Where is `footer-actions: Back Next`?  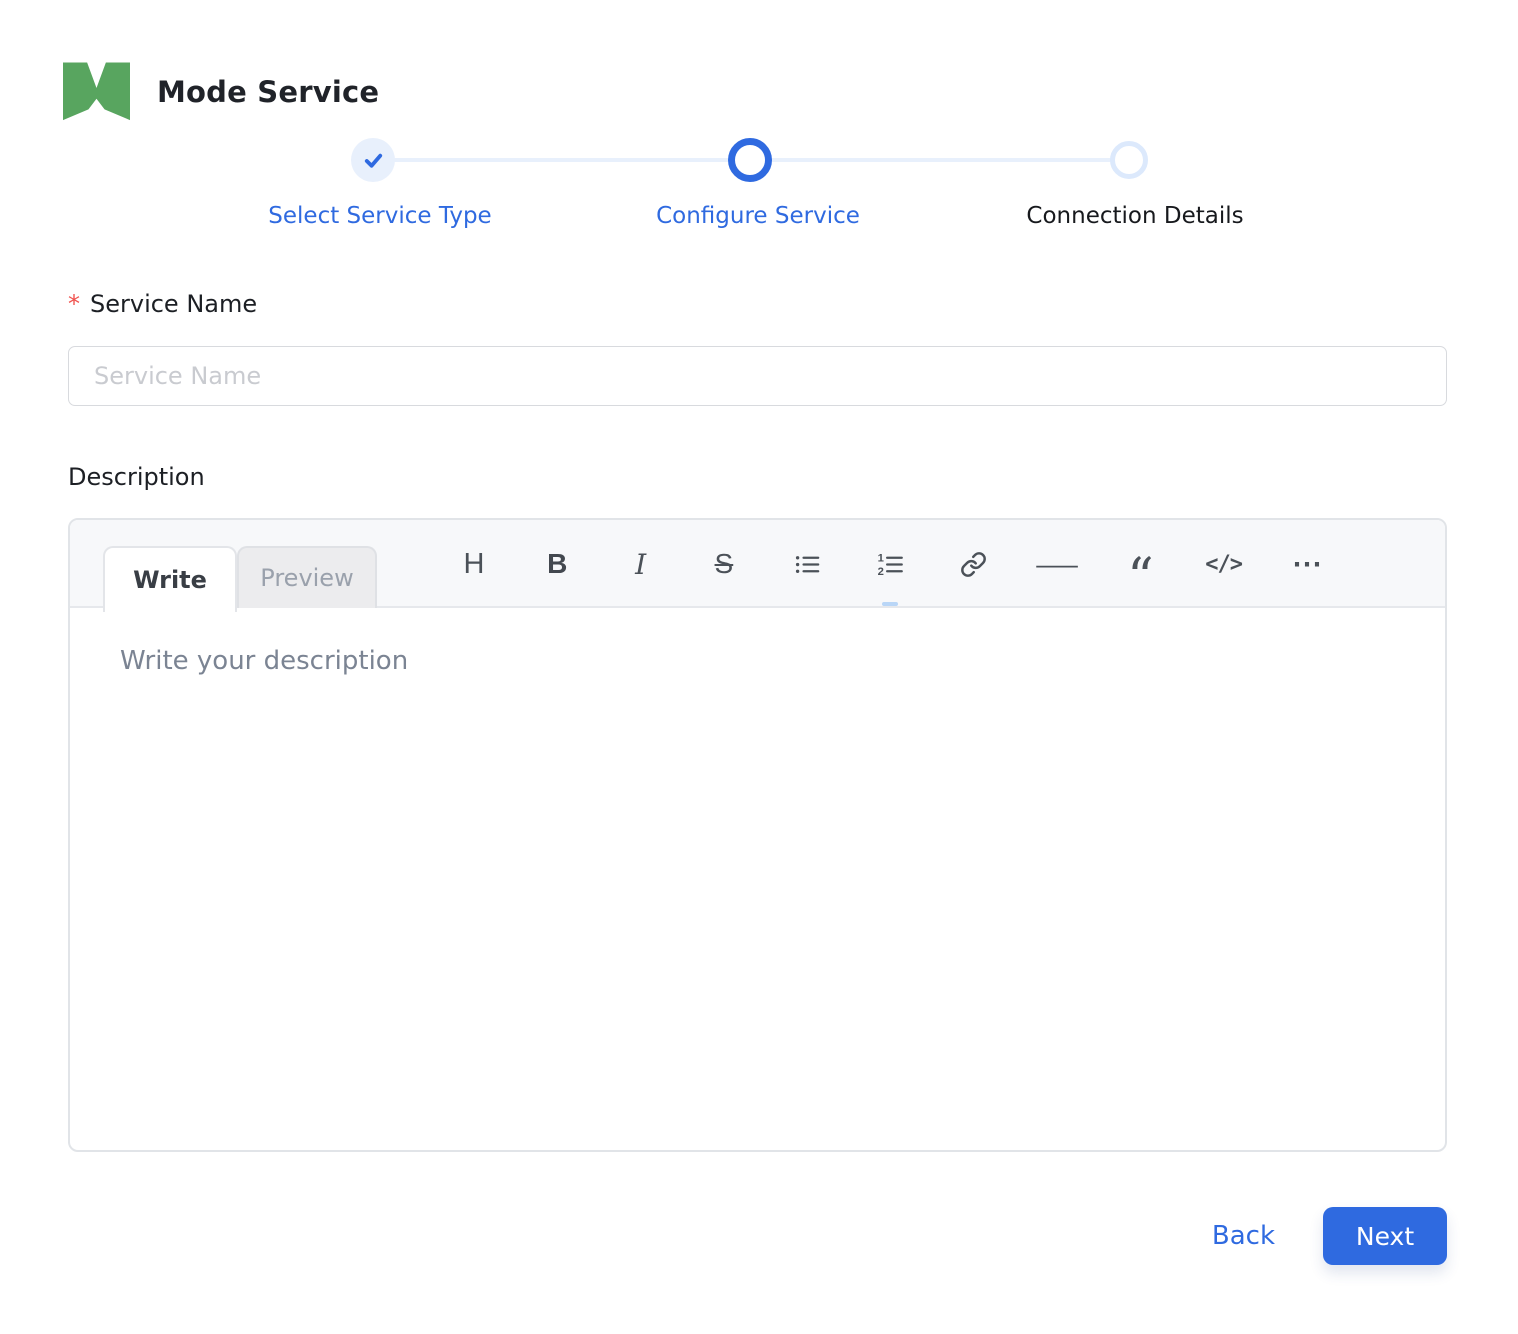
footer-actions: Back Next is located at coordinates (1329, 1236).